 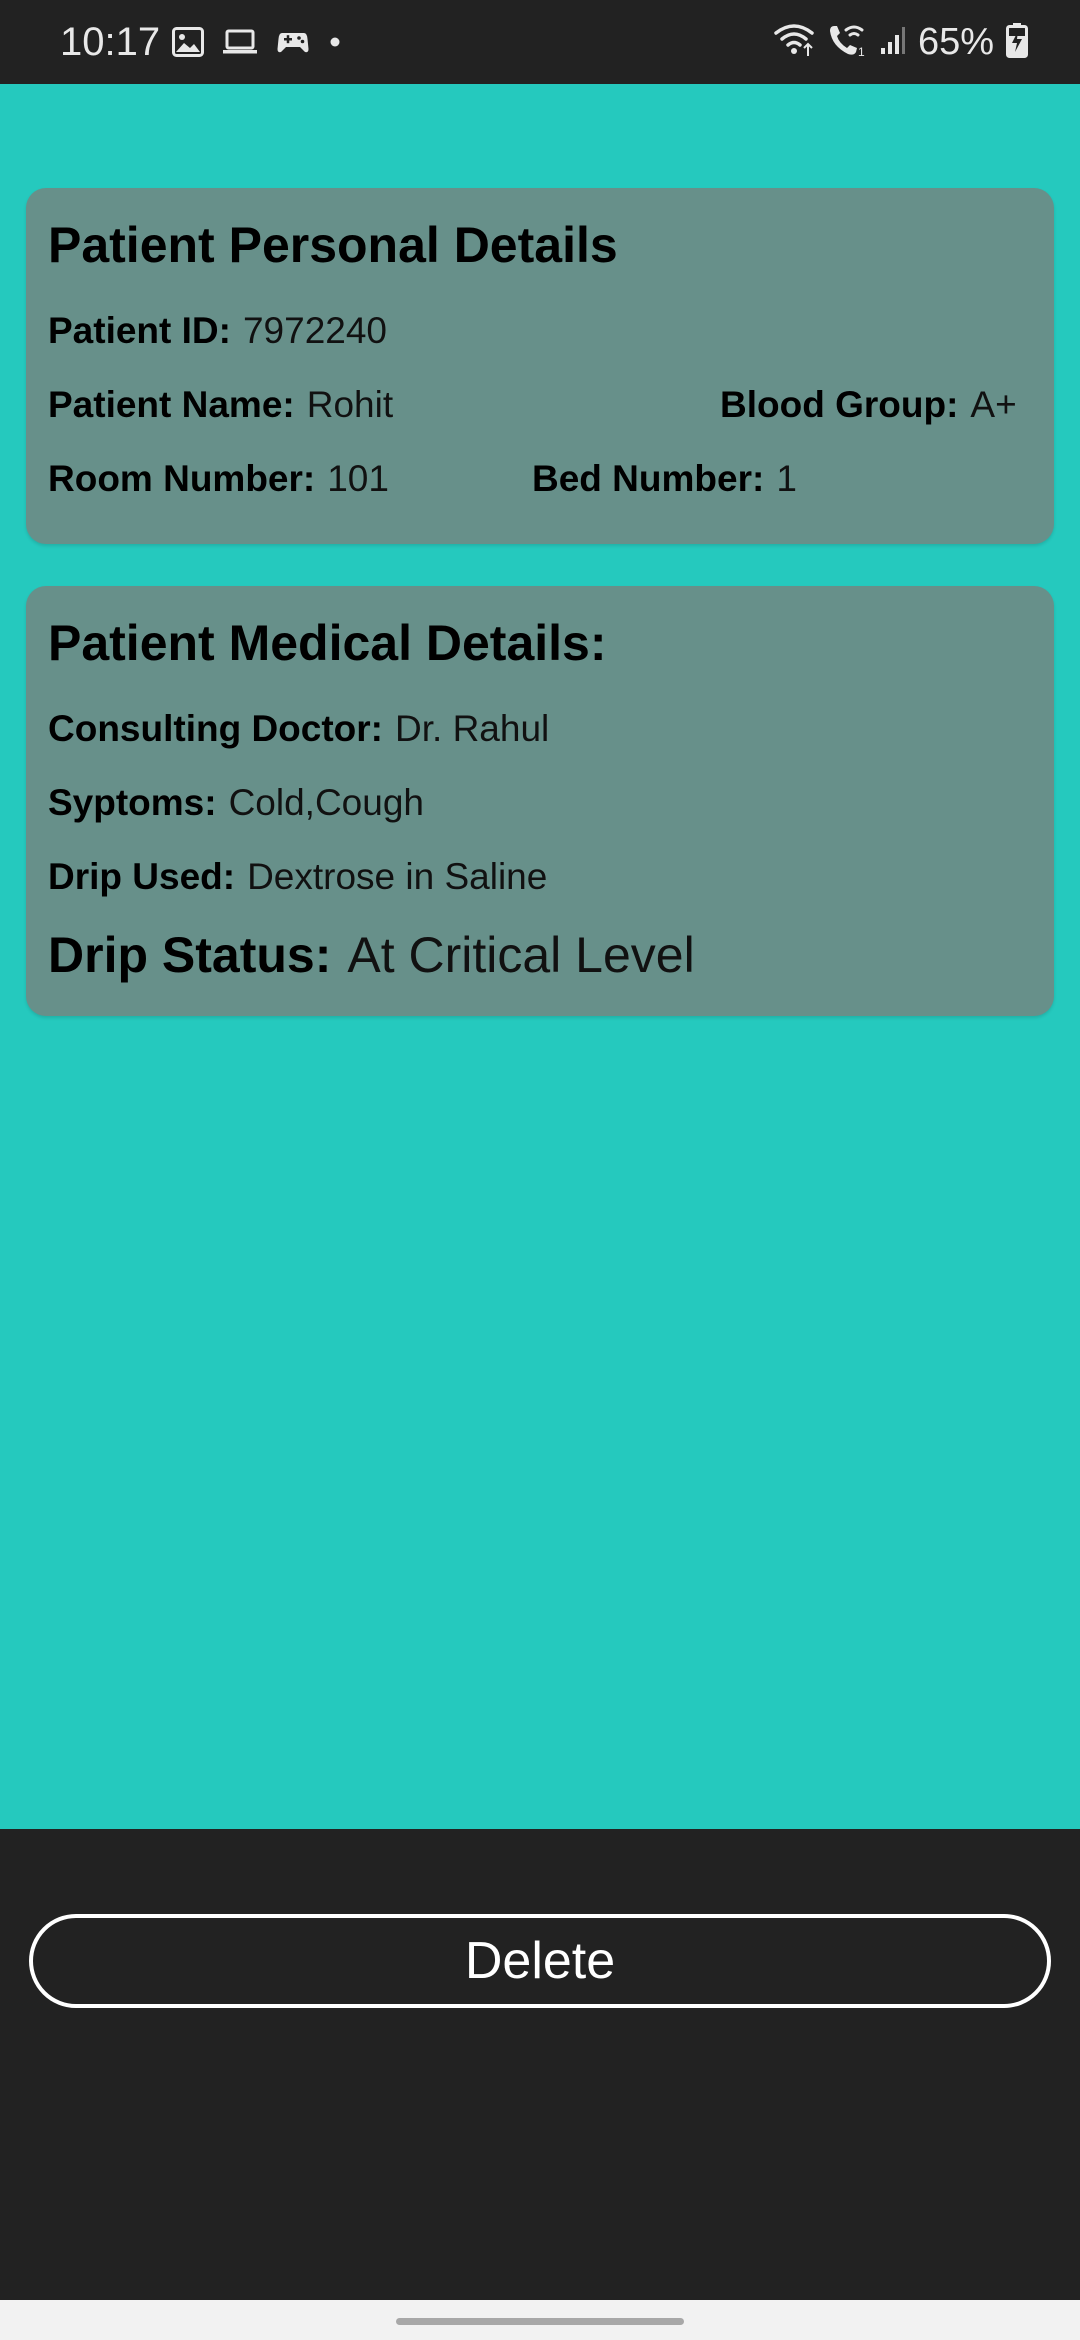 I want to click on drip-status-field: Drip Status: At Critical Level, so click(x=371, y=955).